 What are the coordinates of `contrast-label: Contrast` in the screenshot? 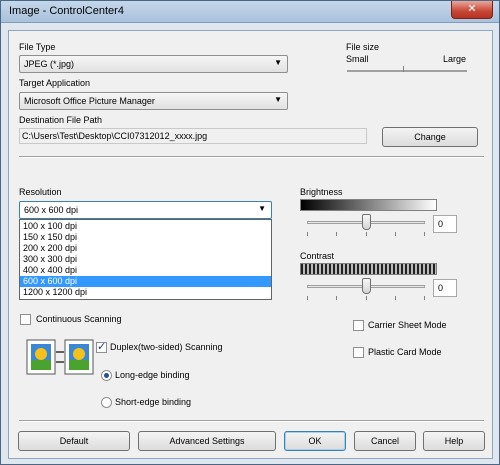 It's located at (317, 256).